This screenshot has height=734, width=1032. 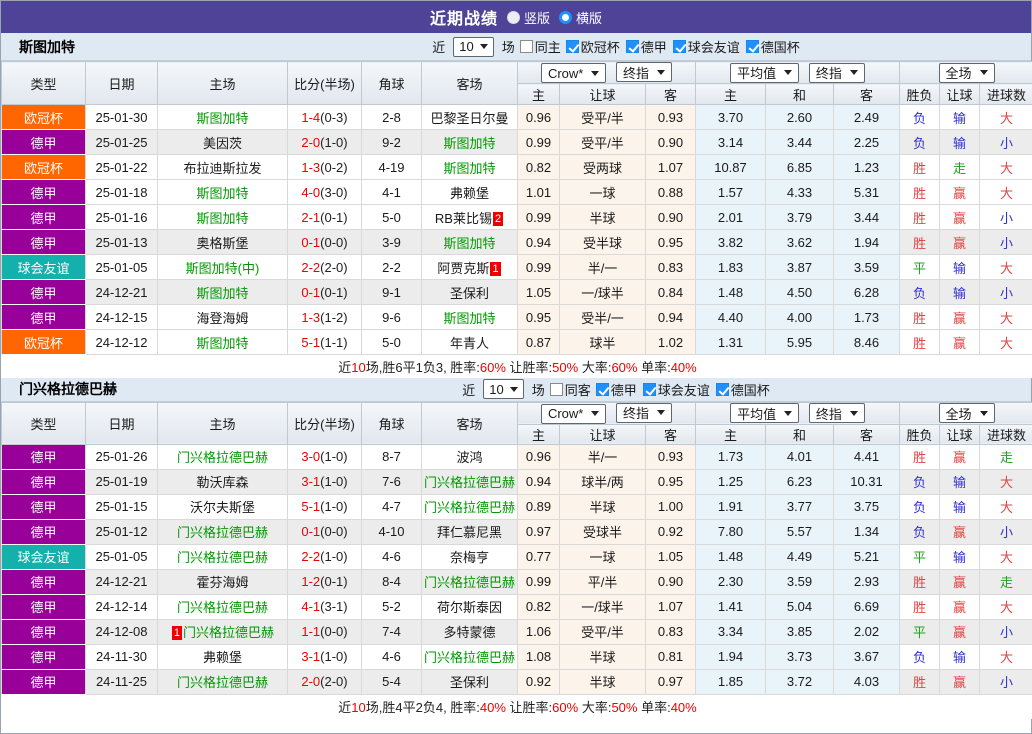 I want to click on home-team: 奥格斯堡, so click(x=222, y=242).